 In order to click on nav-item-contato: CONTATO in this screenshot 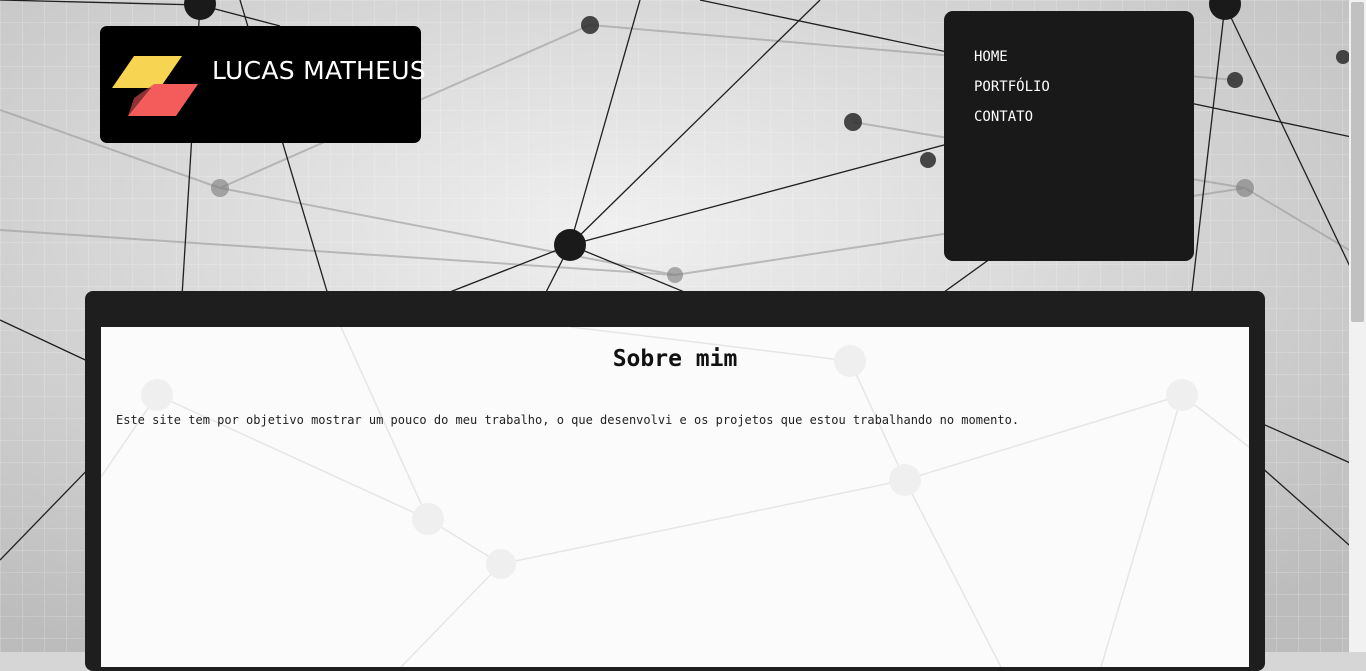, I will do `click(1012, 121)`.